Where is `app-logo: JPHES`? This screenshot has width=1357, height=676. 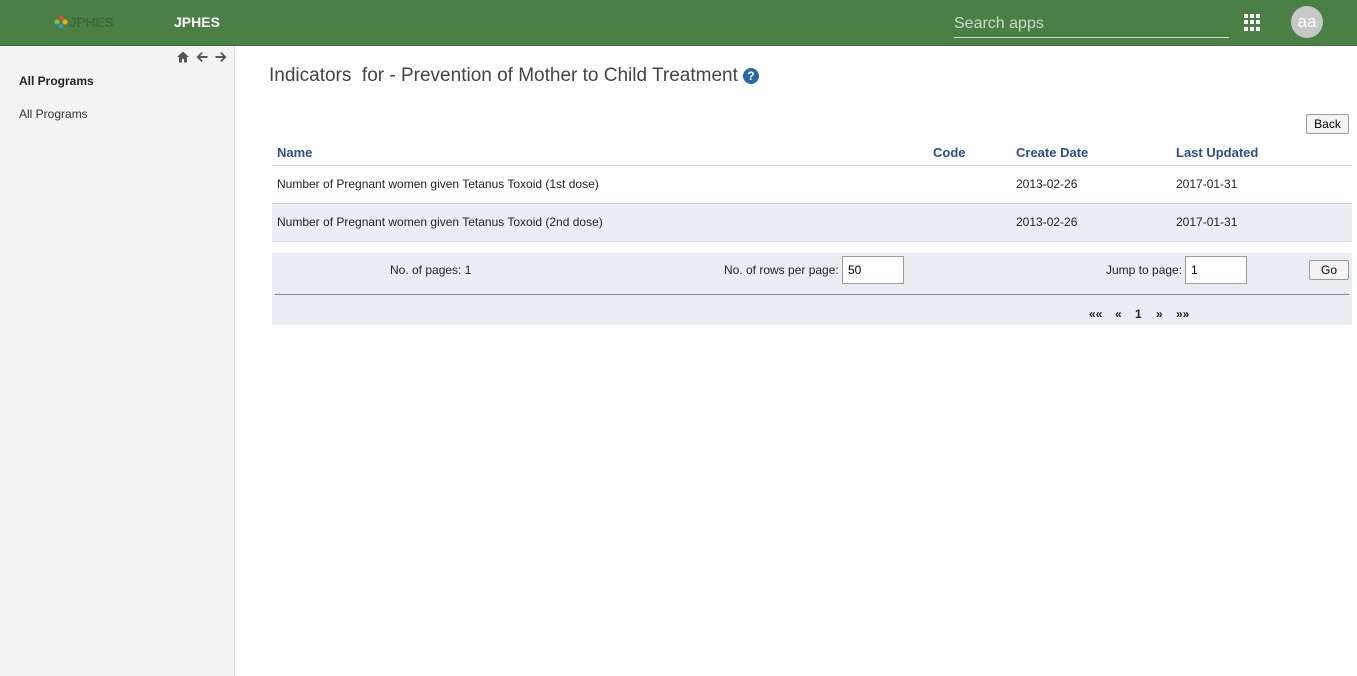 app-logo: JPHES is located at coordinates (84, 22).